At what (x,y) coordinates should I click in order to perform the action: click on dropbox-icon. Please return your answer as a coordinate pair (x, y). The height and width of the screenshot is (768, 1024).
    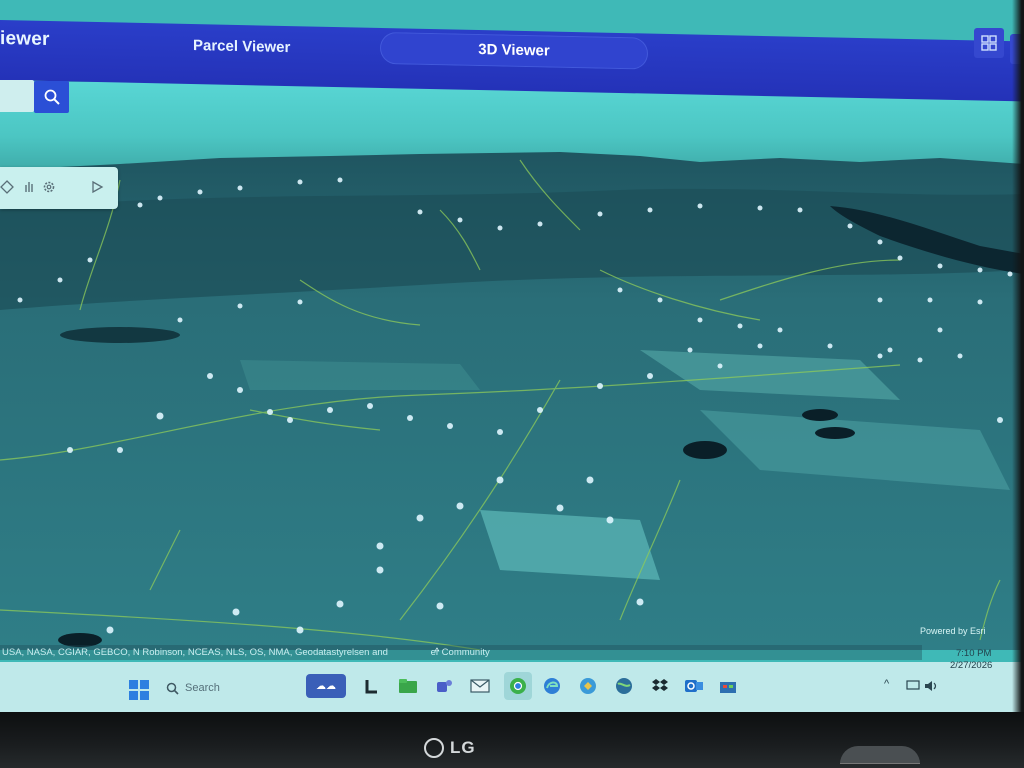
    Looking at the image, I should click on (660, 685).